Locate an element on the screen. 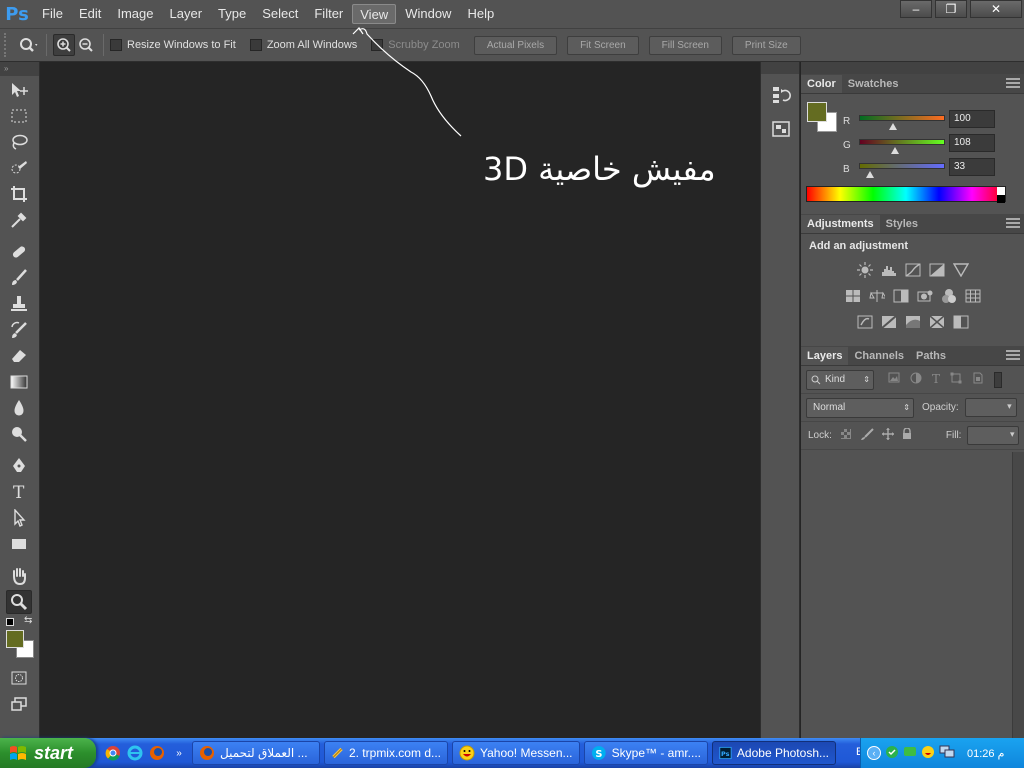 Image resolution: width=1024 pixels, height=768 pixels. tab-styles: Styles is located at coordinates (902, 224).